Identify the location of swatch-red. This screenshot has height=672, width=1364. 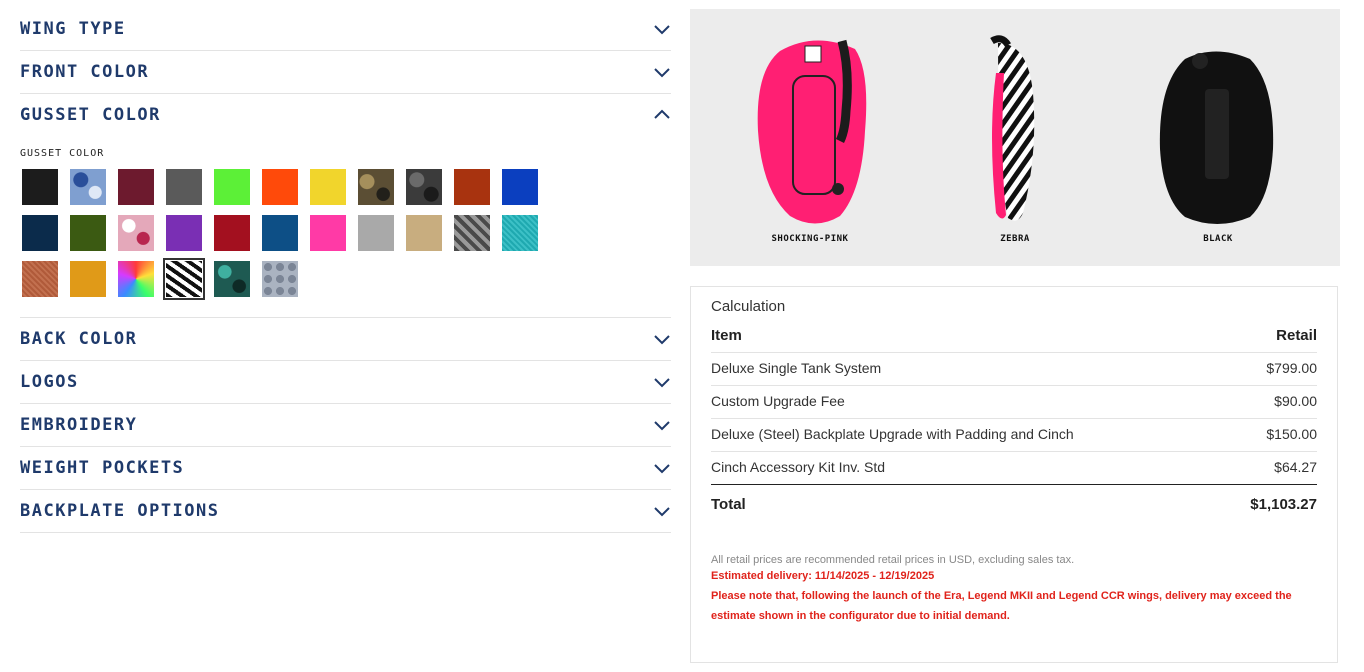
(232, 233).